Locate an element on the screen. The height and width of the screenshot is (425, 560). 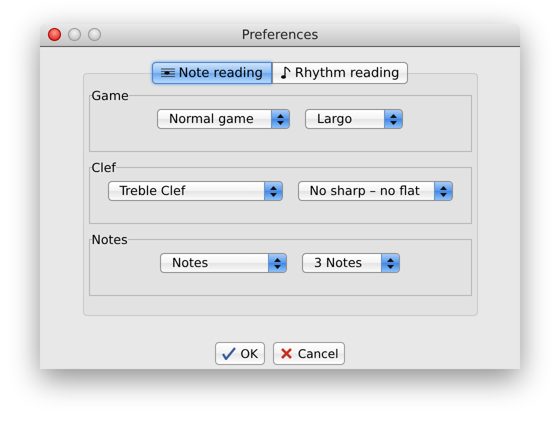
popup-menu: Normal game is located at coordinates (223, 119).